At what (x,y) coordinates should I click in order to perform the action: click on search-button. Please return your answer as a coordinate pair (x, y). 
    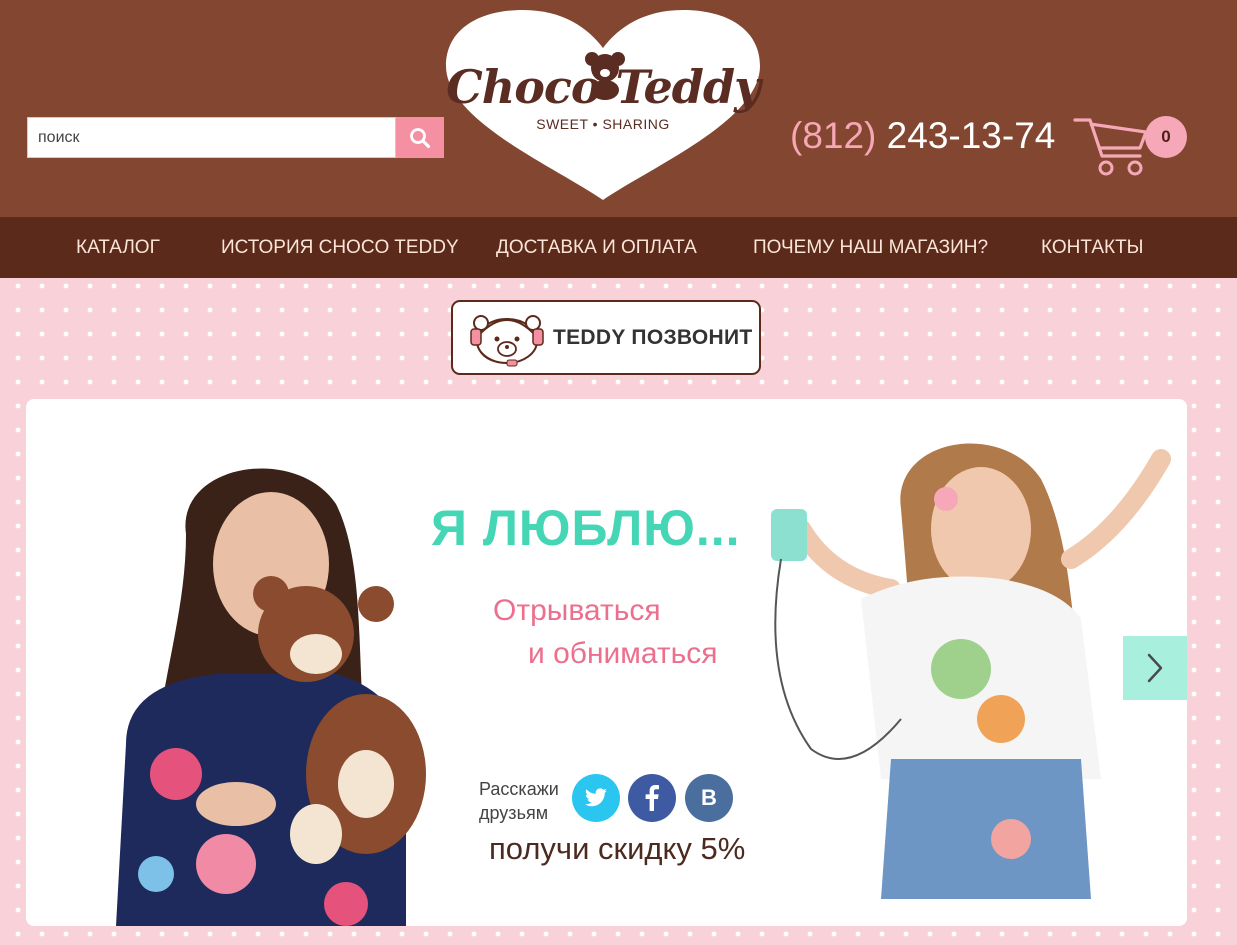
    Looking at the image, I should click on (420, 137).